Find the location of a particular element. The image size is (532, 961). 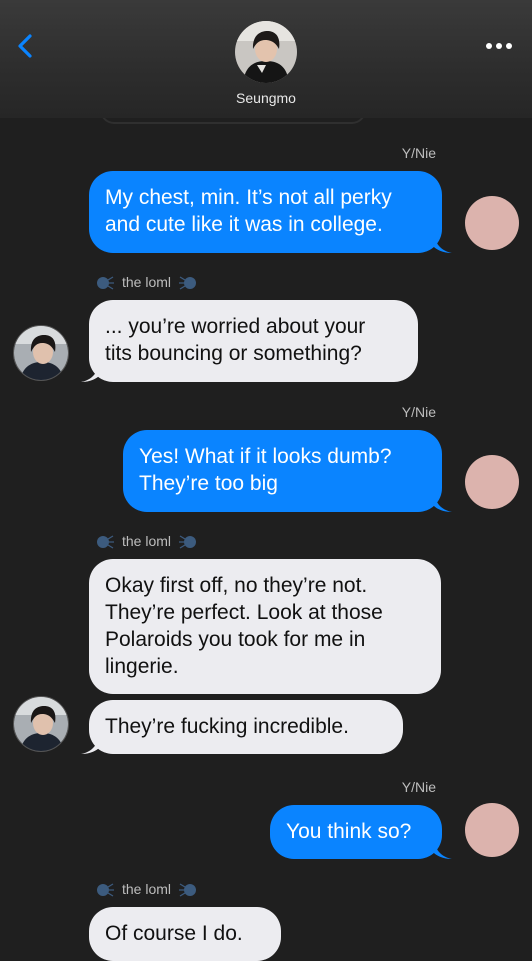

message-line: Yes! What if it looks dumb? is located at coordinates (265, 456).